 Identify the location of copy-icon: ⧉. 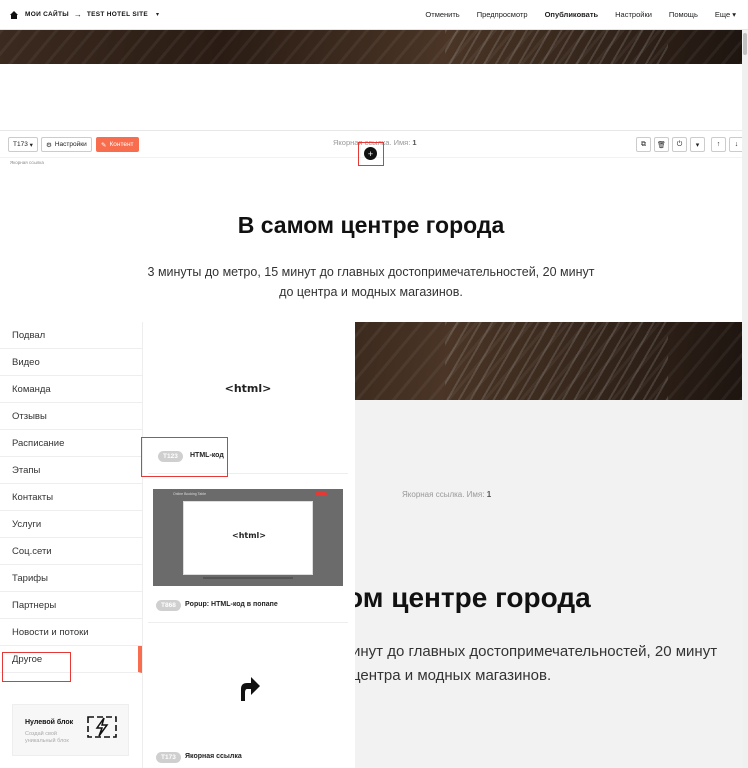
(643, 144).